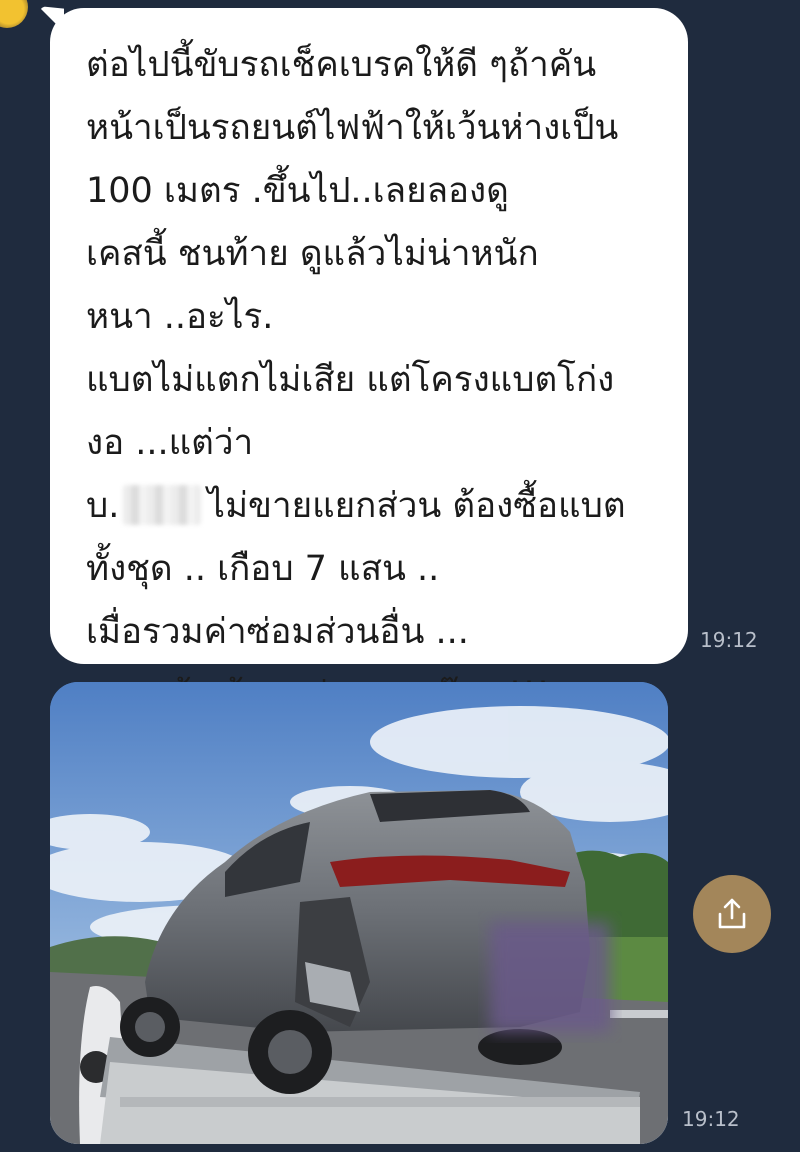 This screenshot has width=800, height=1152. I want to click on sender-avatar, so click(14, 14).